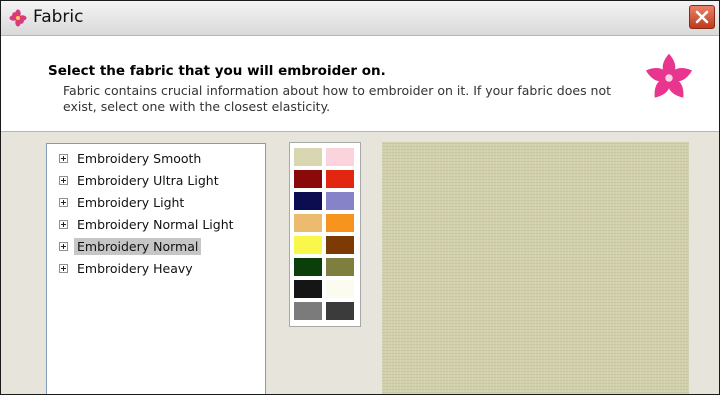 Image resolution: width=720 pixels, height=395 pixels. What do you see at coordinates (360, 18) in the screenshot?
I see `title-bar: Fabric` at bounding box center [360, 18].